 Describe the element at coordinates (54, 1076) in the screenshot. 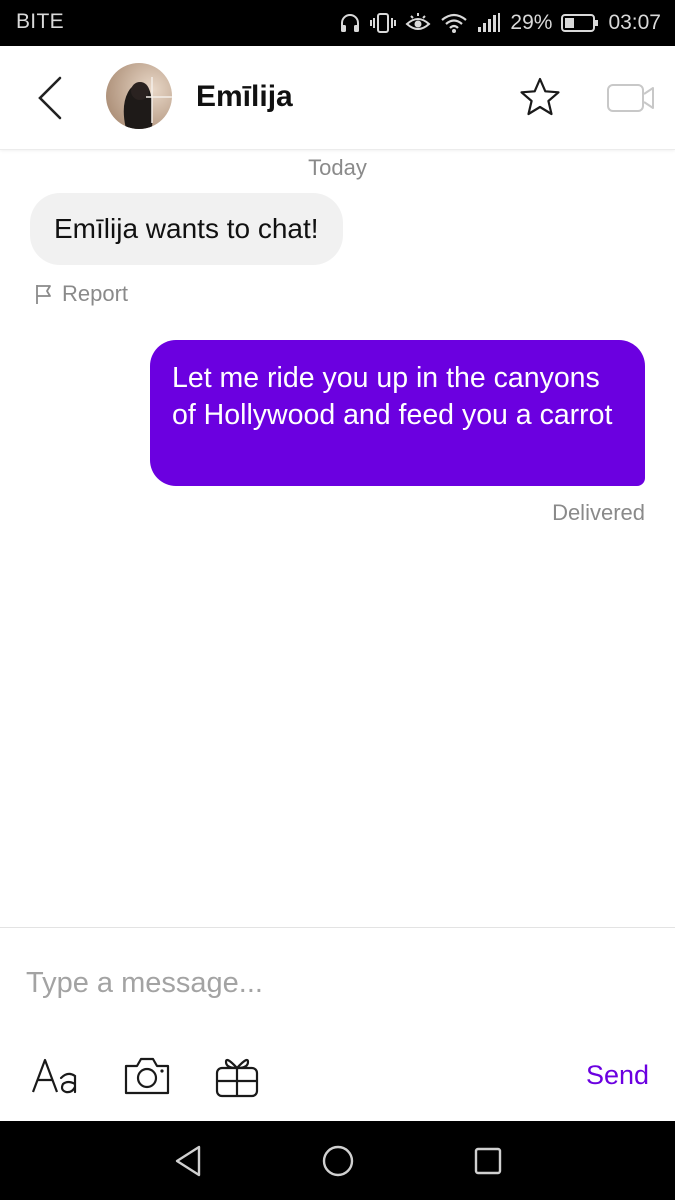

I see `text-style-icon` at that location.